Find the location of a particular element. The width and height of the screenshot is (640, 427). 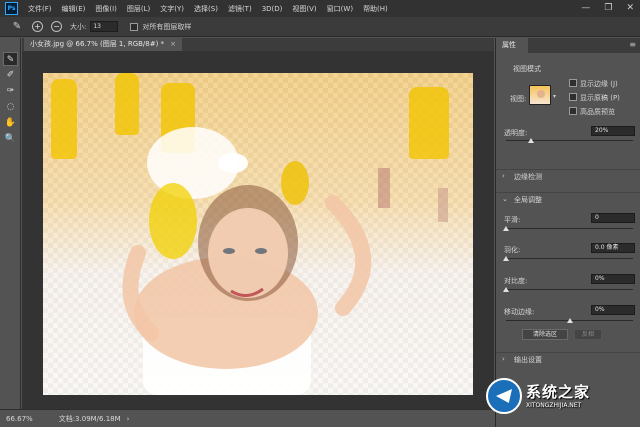

contrast-input: 0% is located at coordinates (613, 279).